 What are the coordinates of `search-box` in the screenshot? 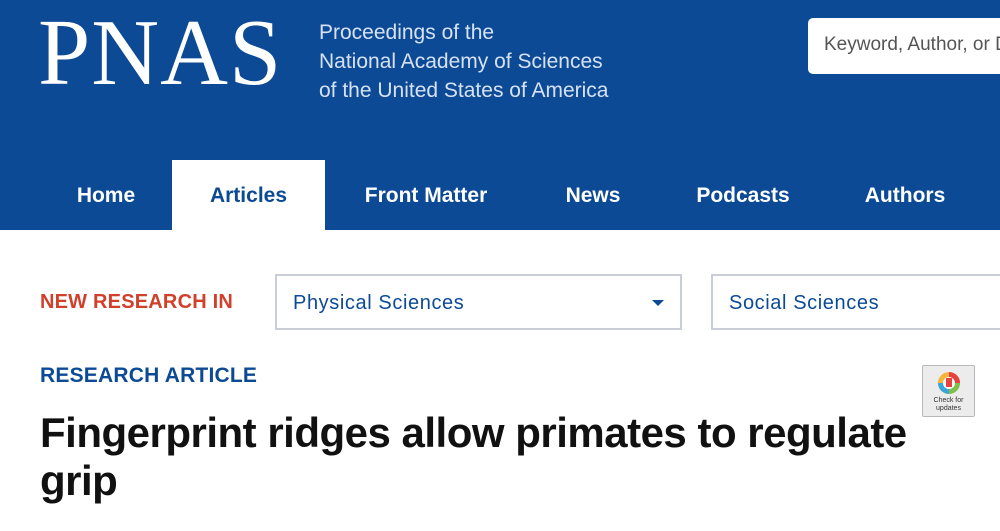 It's located at (904, 46).